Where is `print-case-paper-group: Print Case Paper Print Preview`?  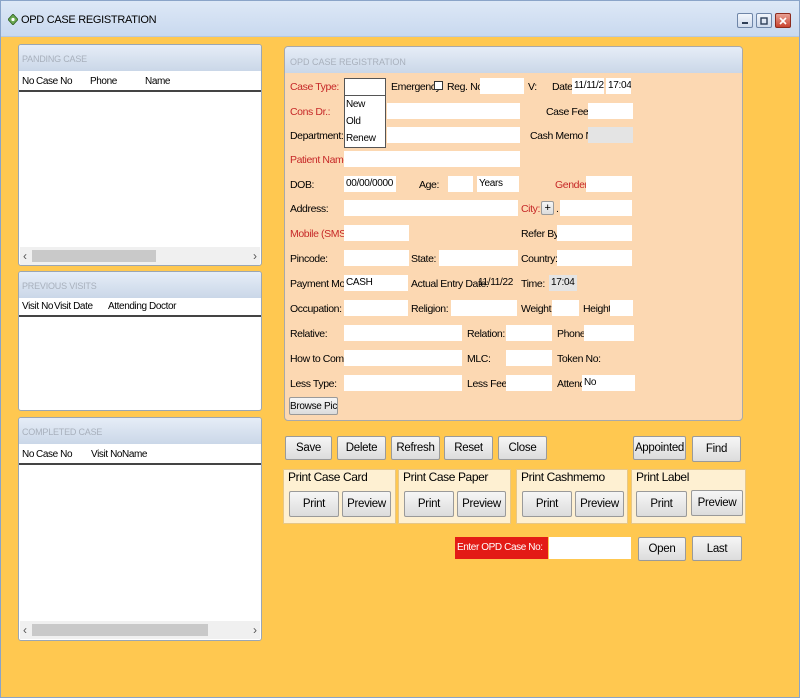
print-case-paper-group: Print Case Paper Print Preview is located at coordinates (454, 496).